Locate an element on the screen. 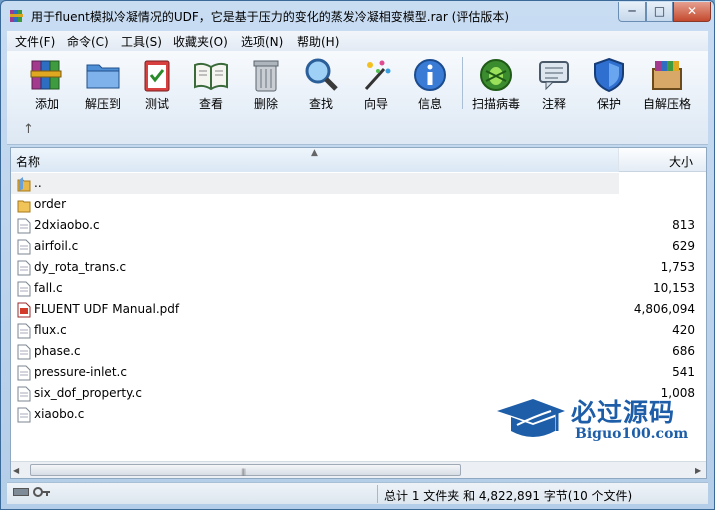  table-row: dy_rota_trans.c 1,753 is located at coordinates (358, 267).